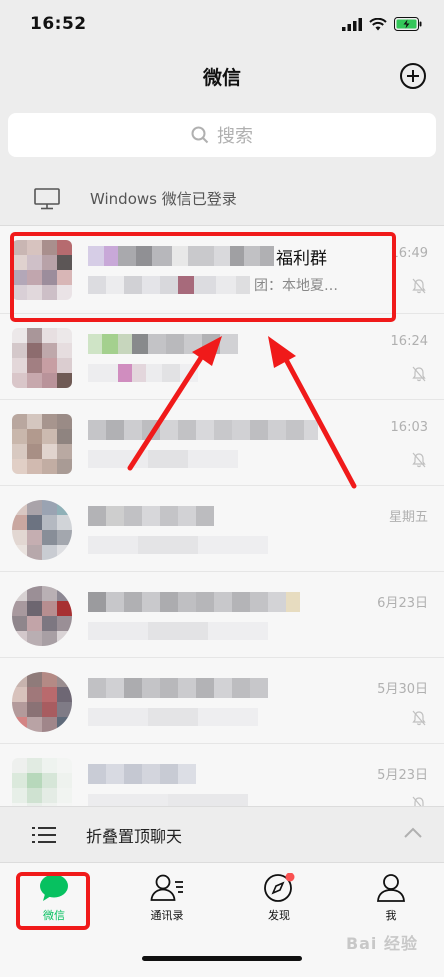  Describe the element at coordinates (402, 603) in the screenshot. I see `chat-time: 6月23日` at that location.